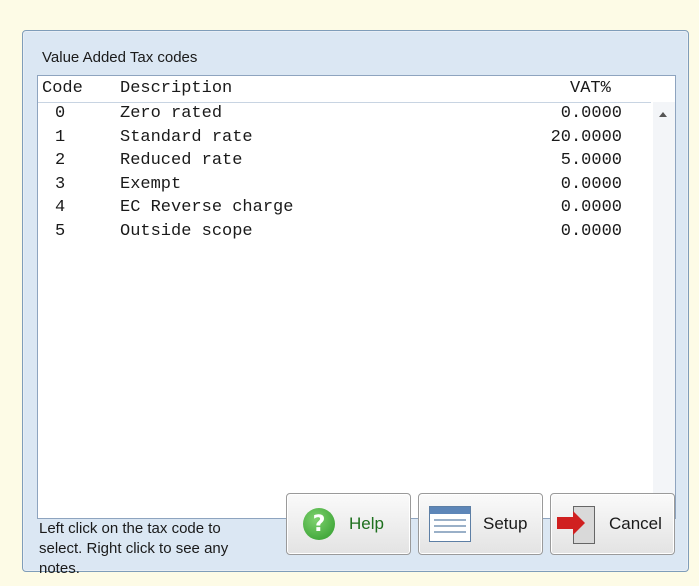 This screenshot has height=586, width=699. What do you see at coordinates (348, 524) in the screenshot?
I see `help-button: ? Help` at bounding box center [348, 524].